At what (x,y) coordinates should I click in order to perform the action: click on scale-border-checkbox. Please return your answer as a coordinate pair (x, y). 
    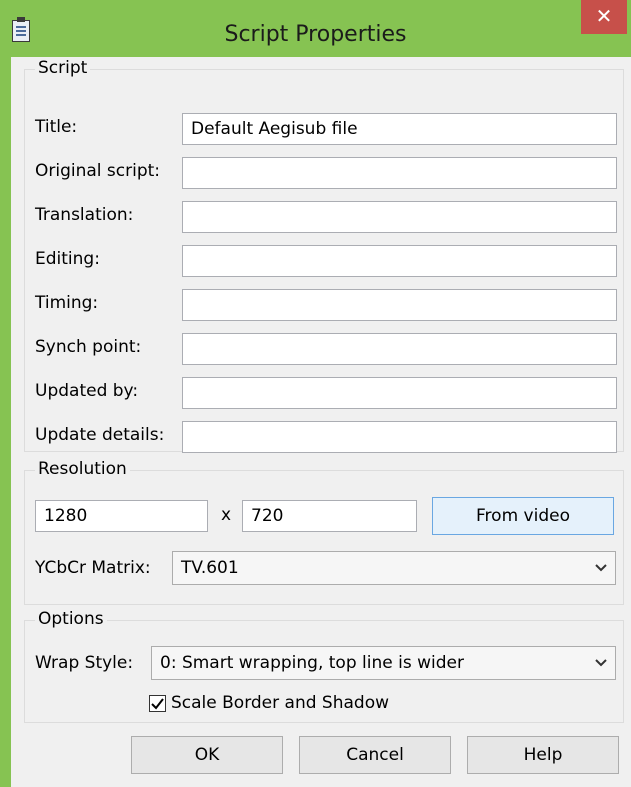
    Looking at the image, I should click on (157, 703).